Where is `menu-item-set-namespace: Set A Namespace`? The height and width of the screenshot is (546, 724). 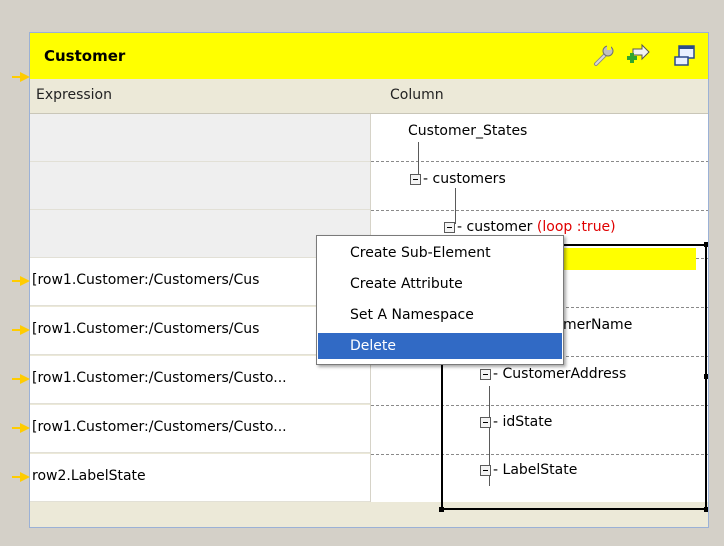 menu-item-set-namespace: Set A Namespace is located at coordinates (440, 315).